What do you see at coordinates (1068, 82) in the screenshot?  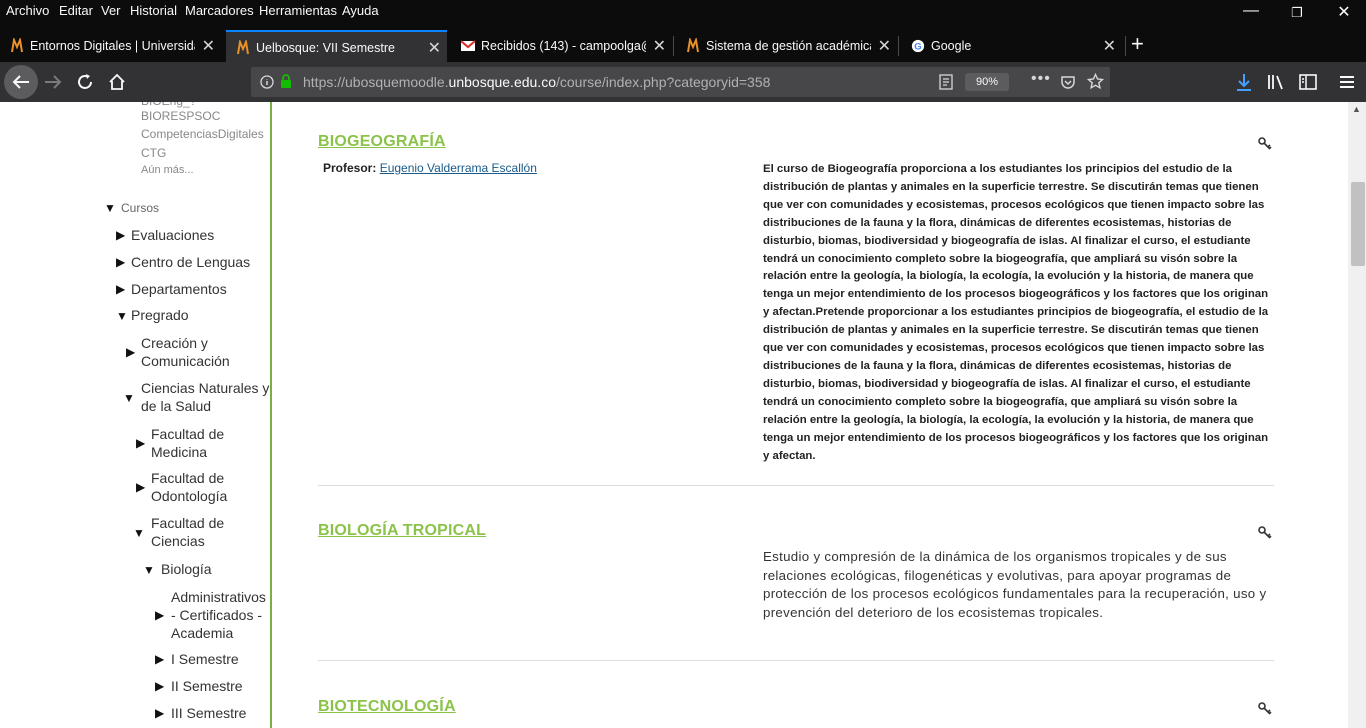 I see `pocket-icon` at bounding box center [1068, 82].